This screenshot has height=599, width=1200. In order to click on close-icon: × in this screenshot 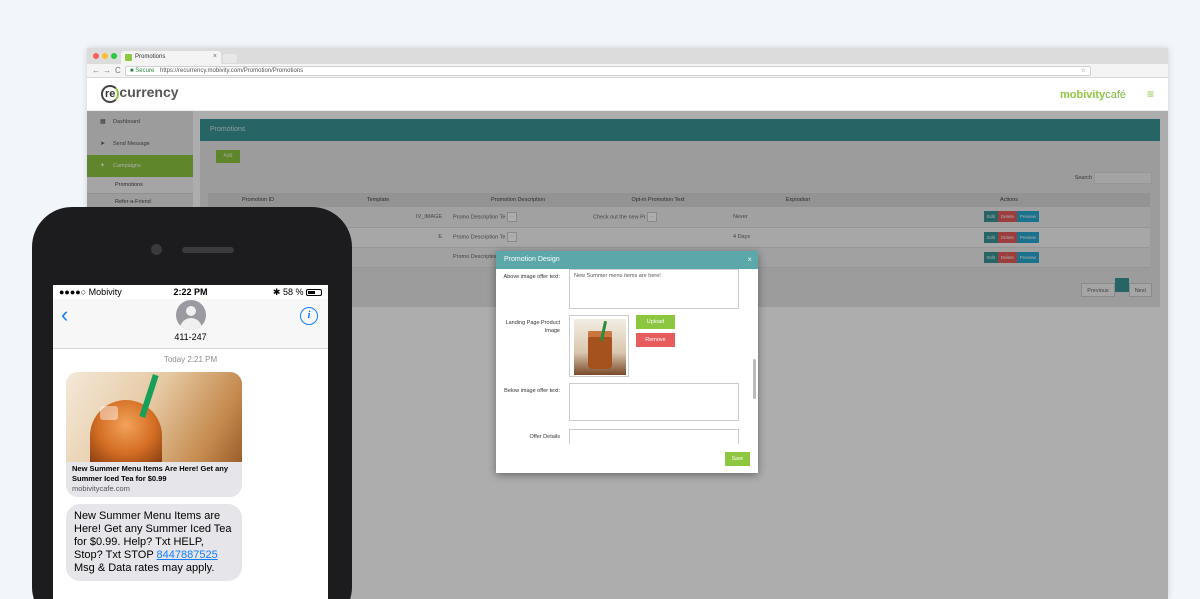, I will do `click(749, 260)`.